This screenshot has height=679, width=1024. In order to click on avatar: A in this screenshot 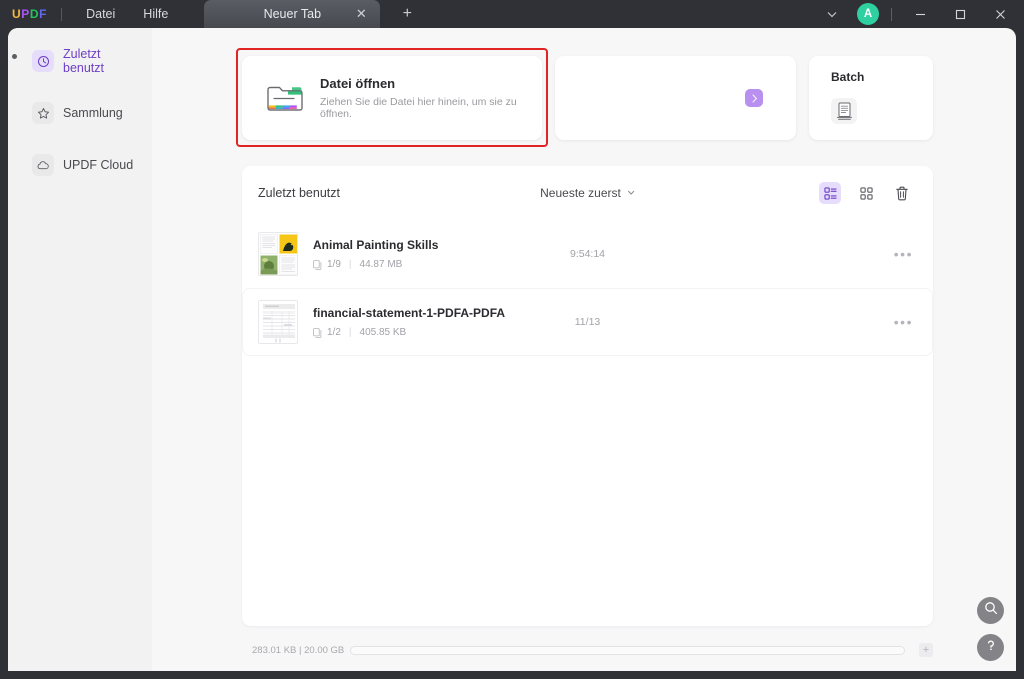, I will do `click(868, 14)`.